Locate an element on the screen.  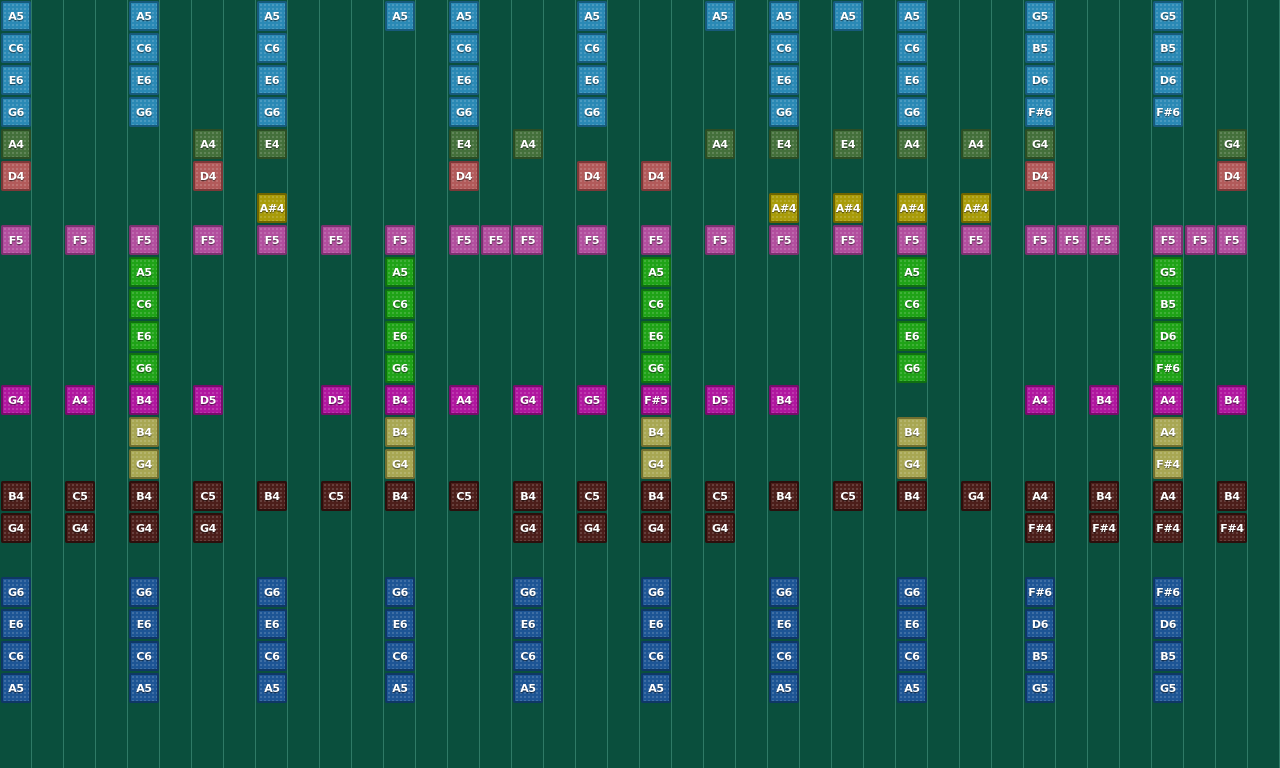
note-block: F#5 is located at coordinates (656, 400).